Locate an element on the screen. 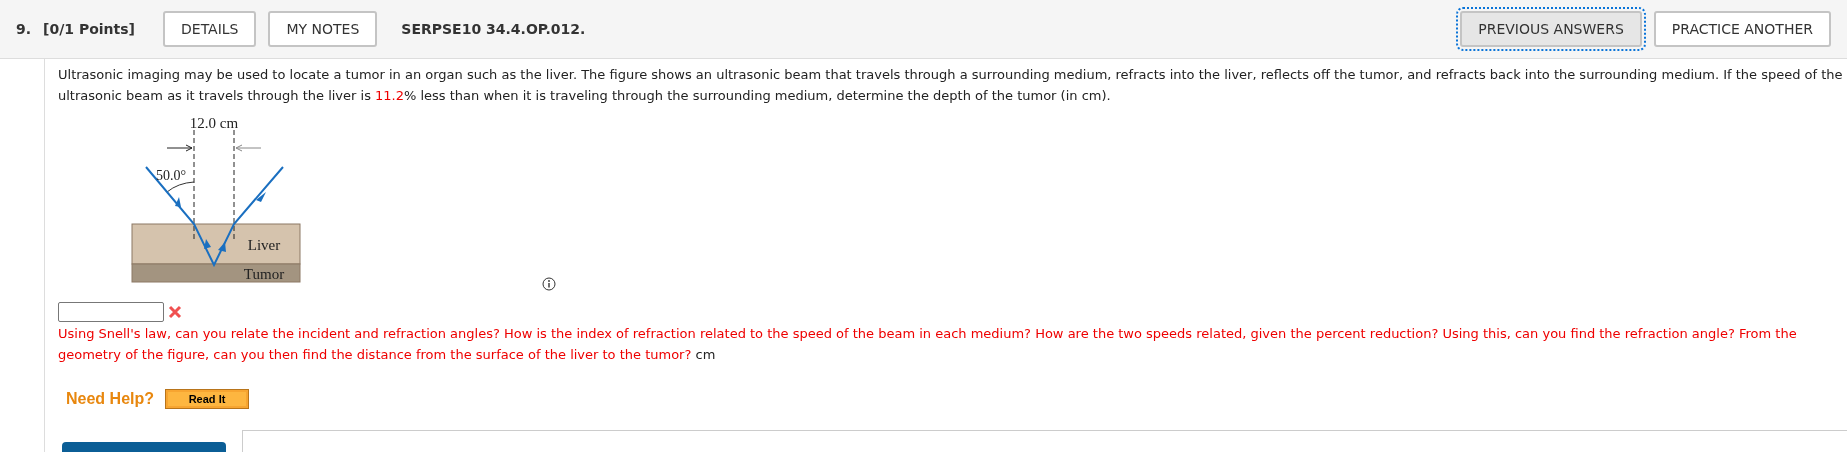  refraction-diagram-drawing: 12.0 cm 50.0° Liver Tumor is located at coordinates (217, 198).